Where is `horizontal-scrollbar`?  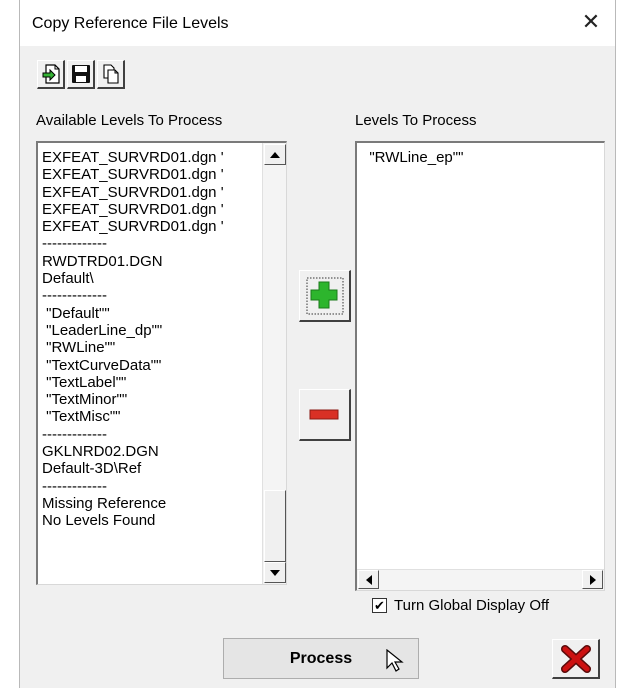
horizontal-scrollbar is located at coordinates (480, 579).